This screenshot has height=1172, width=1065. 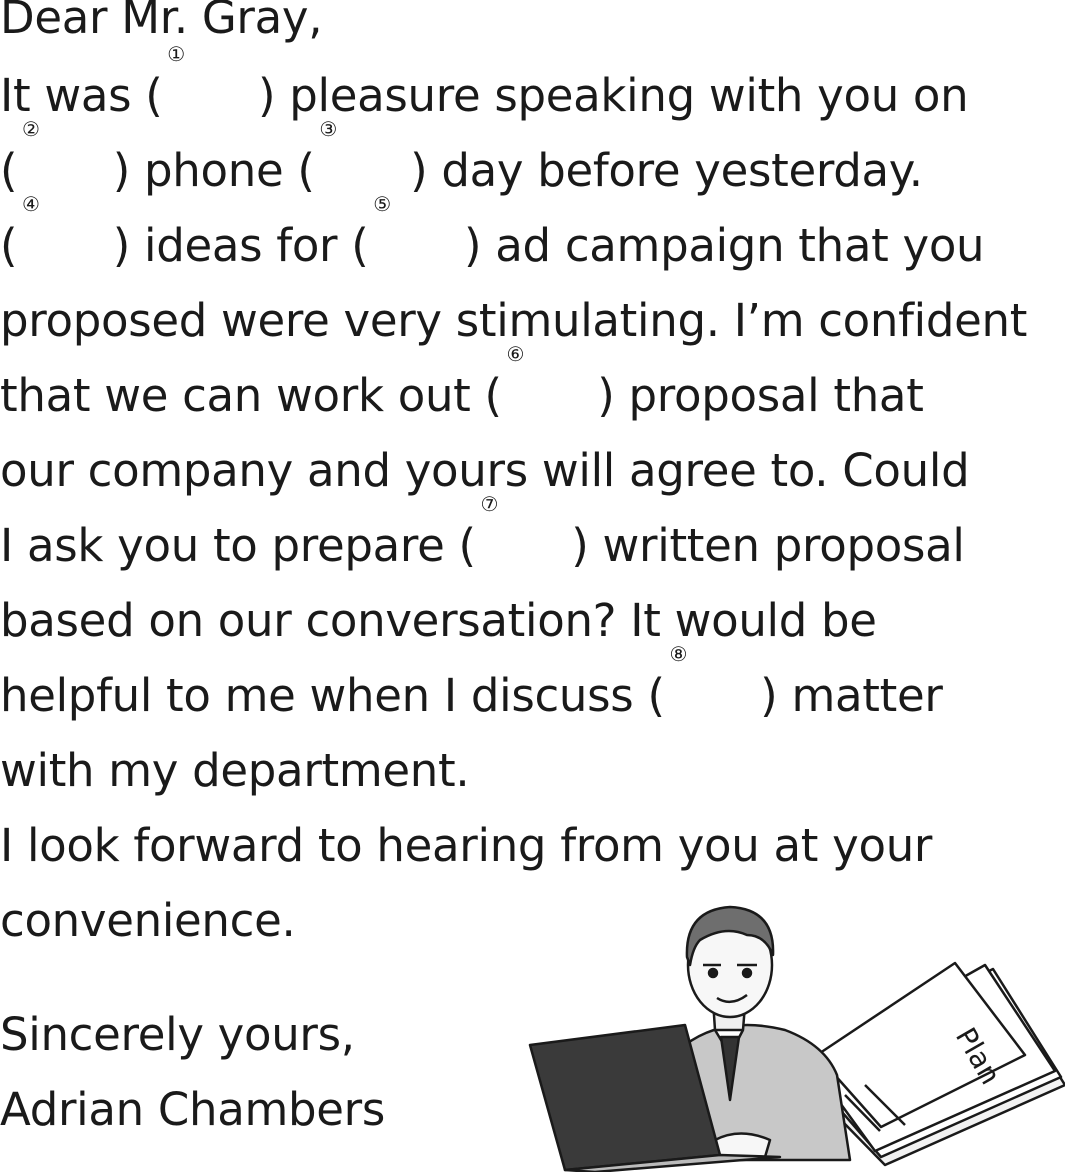 What do you see at coordinates (242, 395) in the screenshot?
I see `text-segment: that we can work out` at bounding box center [242, 395].